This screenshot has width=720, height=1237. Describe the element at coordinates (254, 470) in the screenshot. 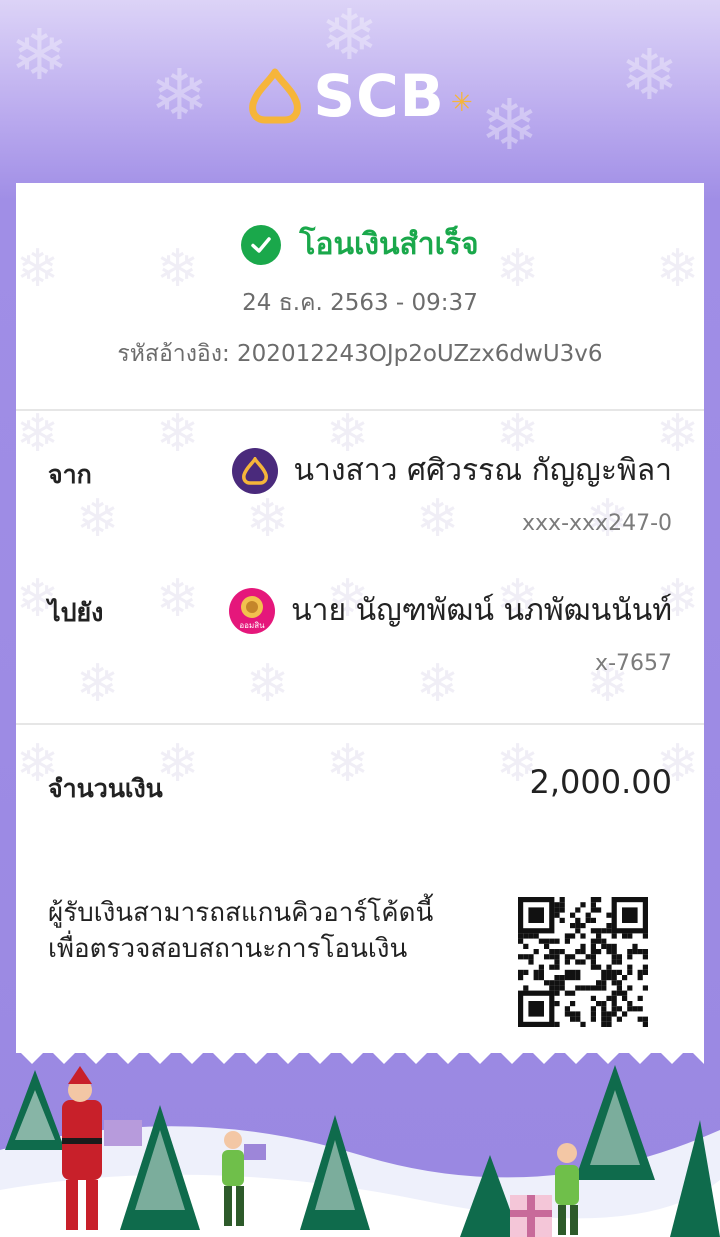

I see `scb-bank-icon` at that location.